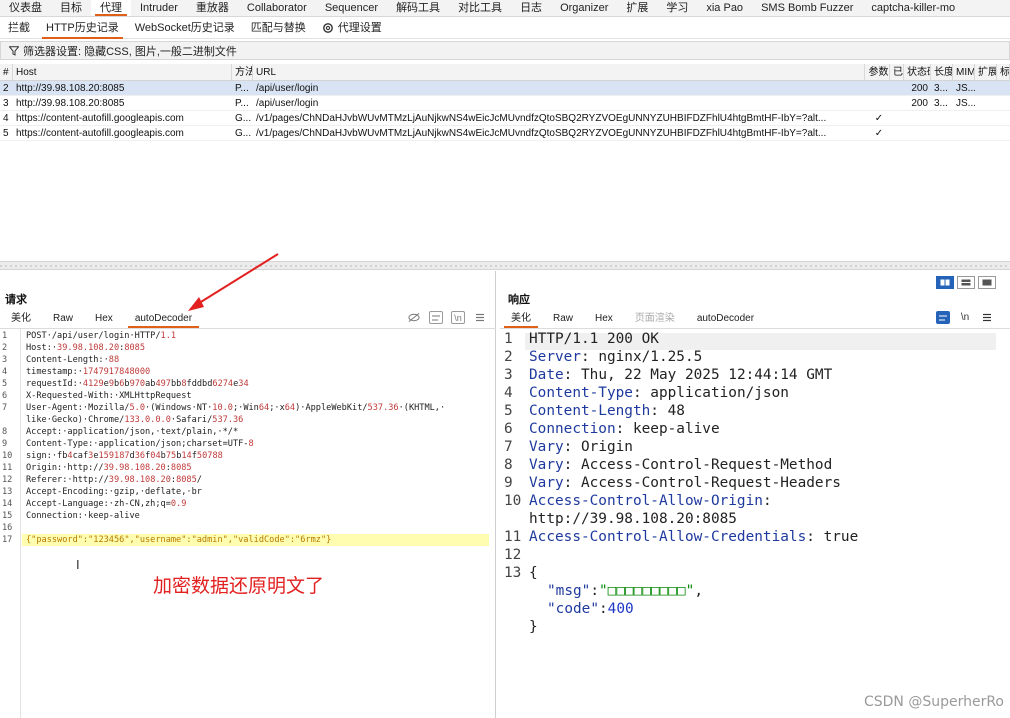 Image resolution: width=1010 pixels, height=718 pixels. Describe the element at coordinates (287, 103) in the screenshot. I see `cell-url: /api/user/login` at that location.